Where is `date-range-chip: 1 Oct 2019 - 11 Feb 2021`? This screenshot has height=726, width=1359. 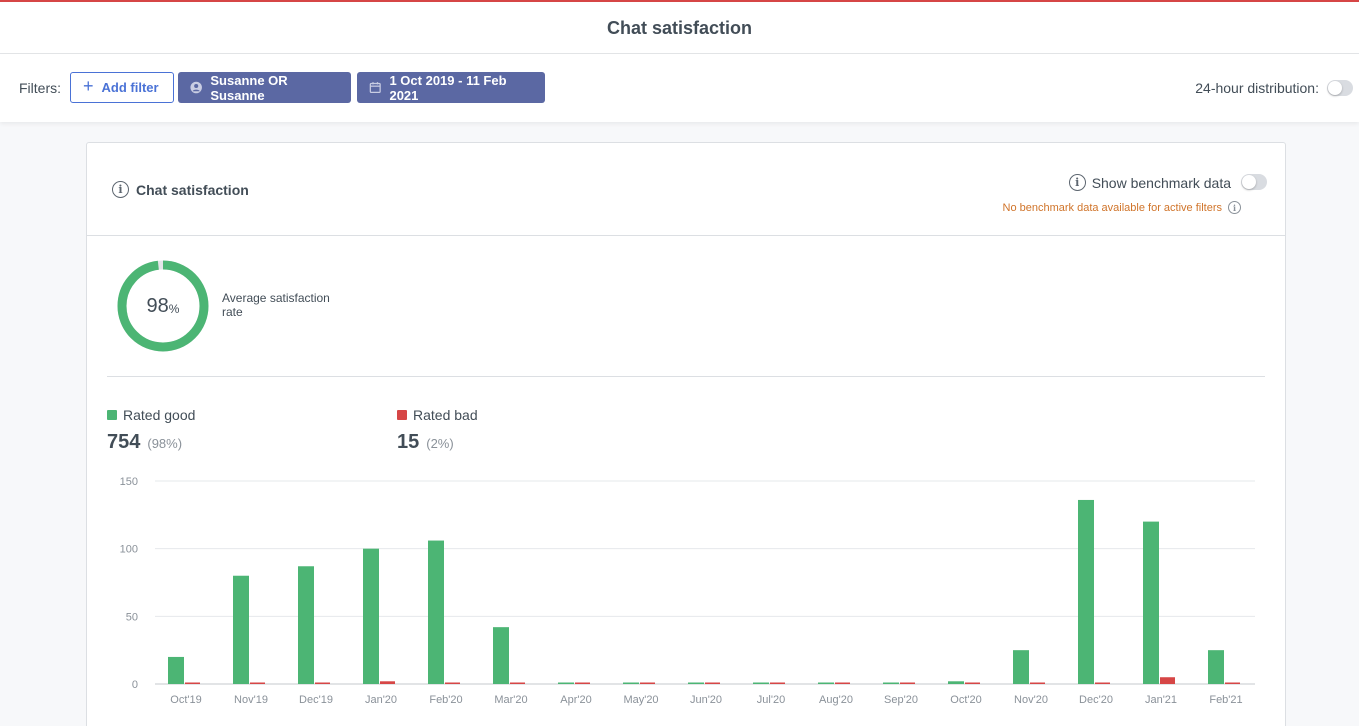
date-range-chip: 1 Oct 2019 - 11 Feb 2021 is located at coordinates (451, 87).